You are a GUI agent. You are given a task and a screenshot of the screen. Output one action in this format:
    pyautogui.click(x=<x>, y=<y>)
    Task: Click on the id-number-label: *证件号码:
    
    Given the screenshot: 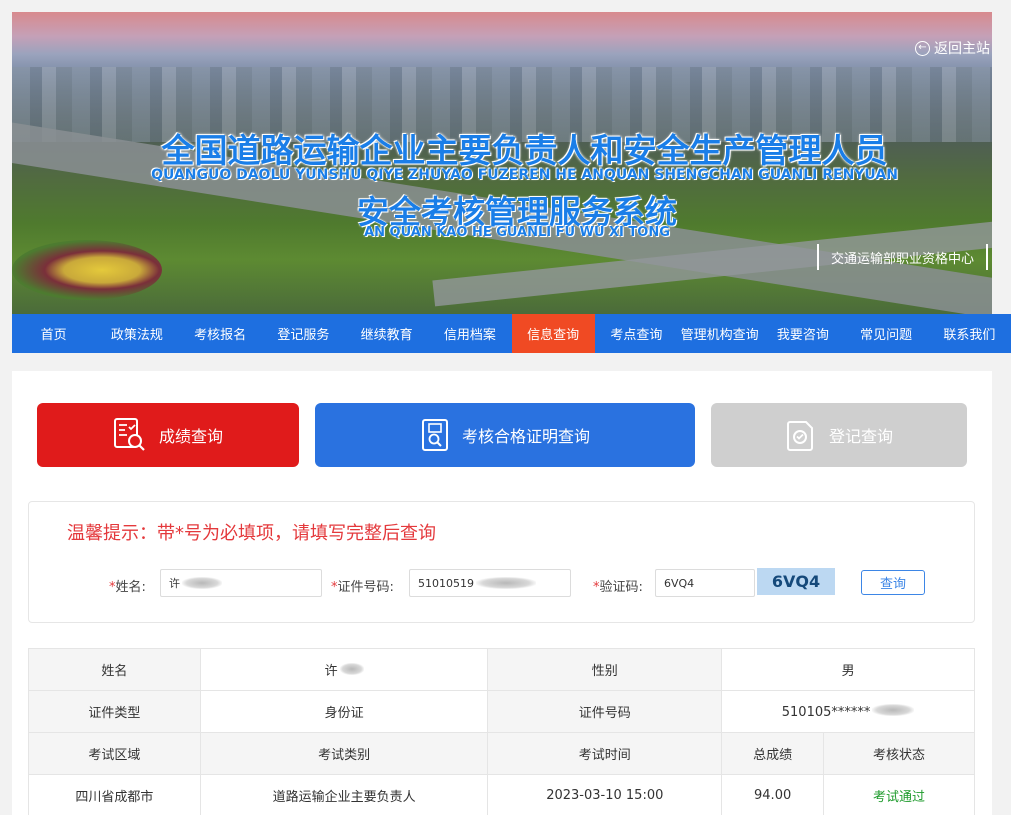 What is the action you would take?
    pyautogui.click(x=362, y=587)
    